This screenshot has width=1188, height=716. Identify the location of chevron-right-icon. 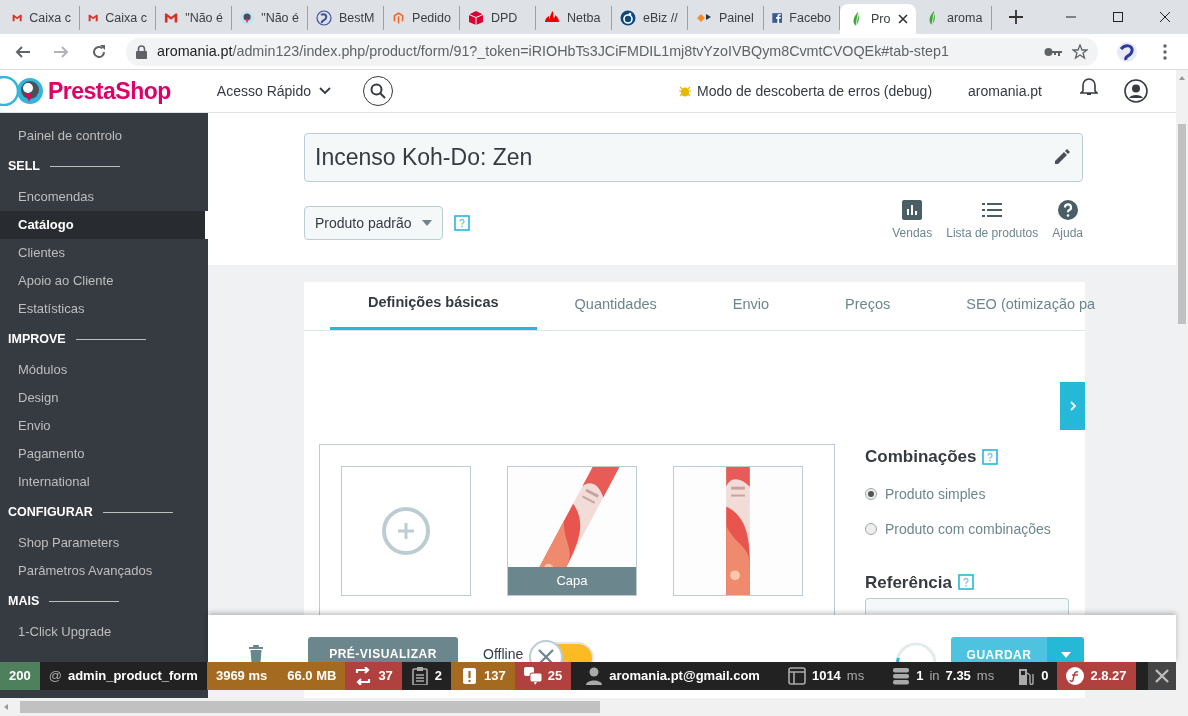
(1072, 406).